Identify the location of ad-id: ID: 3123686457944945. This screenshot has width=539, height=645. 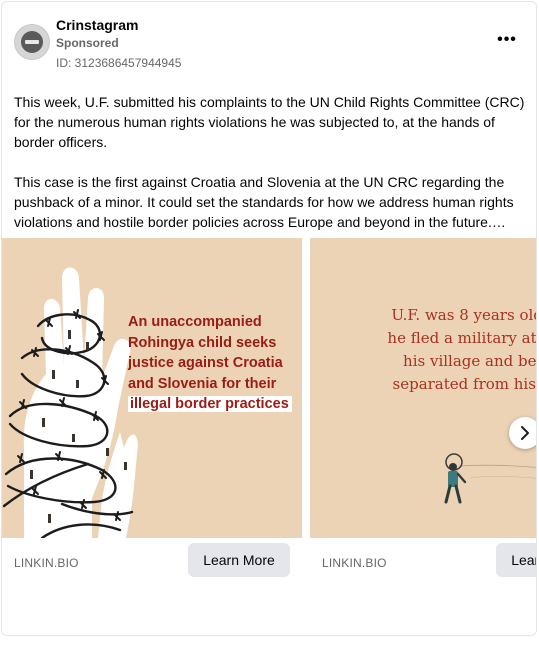
(119, 63).